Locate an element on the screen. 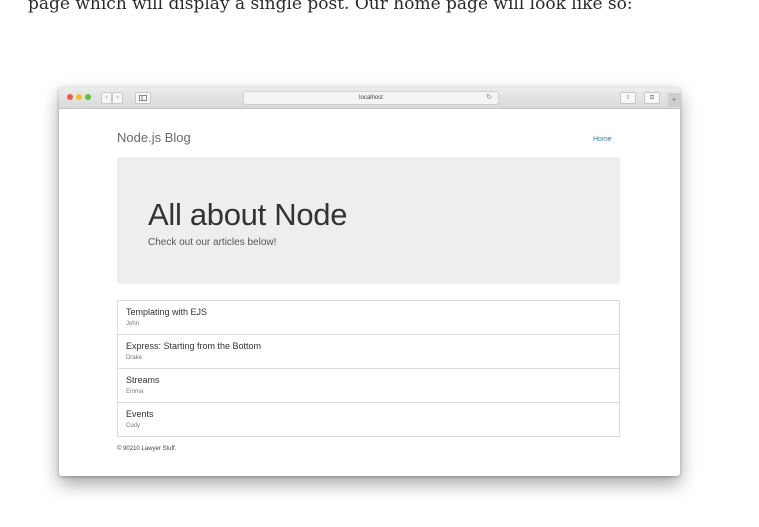 This screenshot has height=527, width=759. list-item: Streams Emma is located at coordinates (368, 385).